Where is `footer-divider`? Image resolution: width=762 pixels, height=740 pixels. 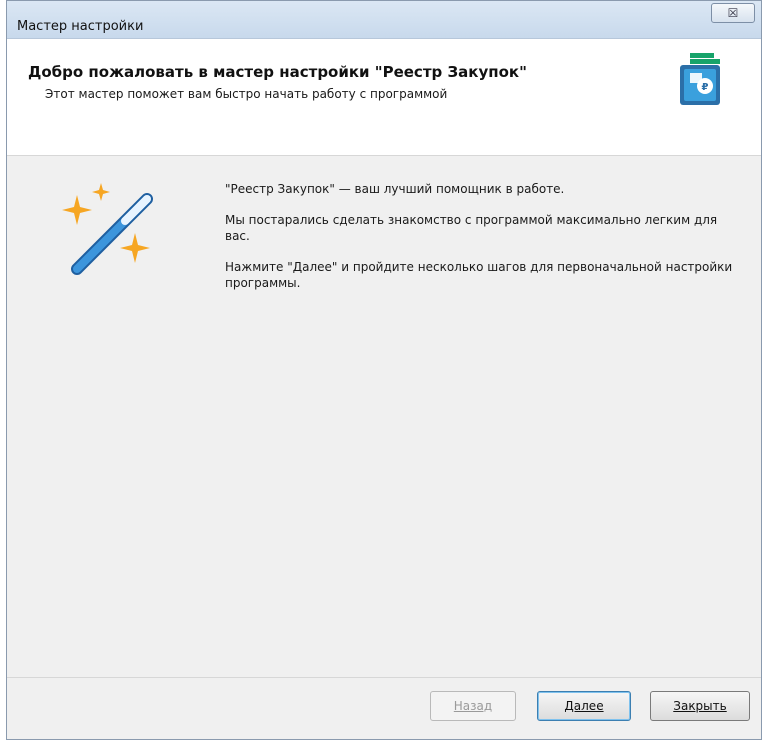
footer-divider is located at coordinates (384, 677).